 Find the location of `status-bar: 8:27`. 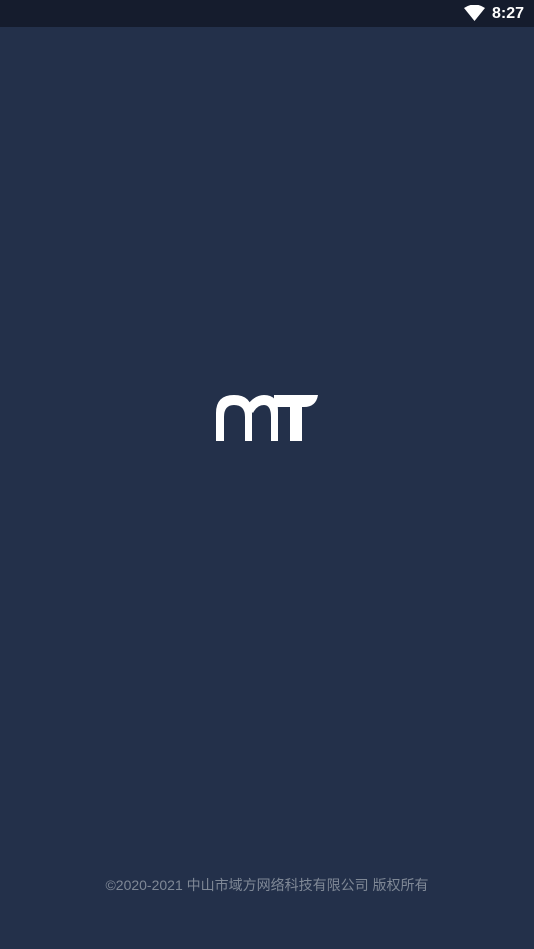

status-bar: 8:27 is located at coordinates (267, 13).